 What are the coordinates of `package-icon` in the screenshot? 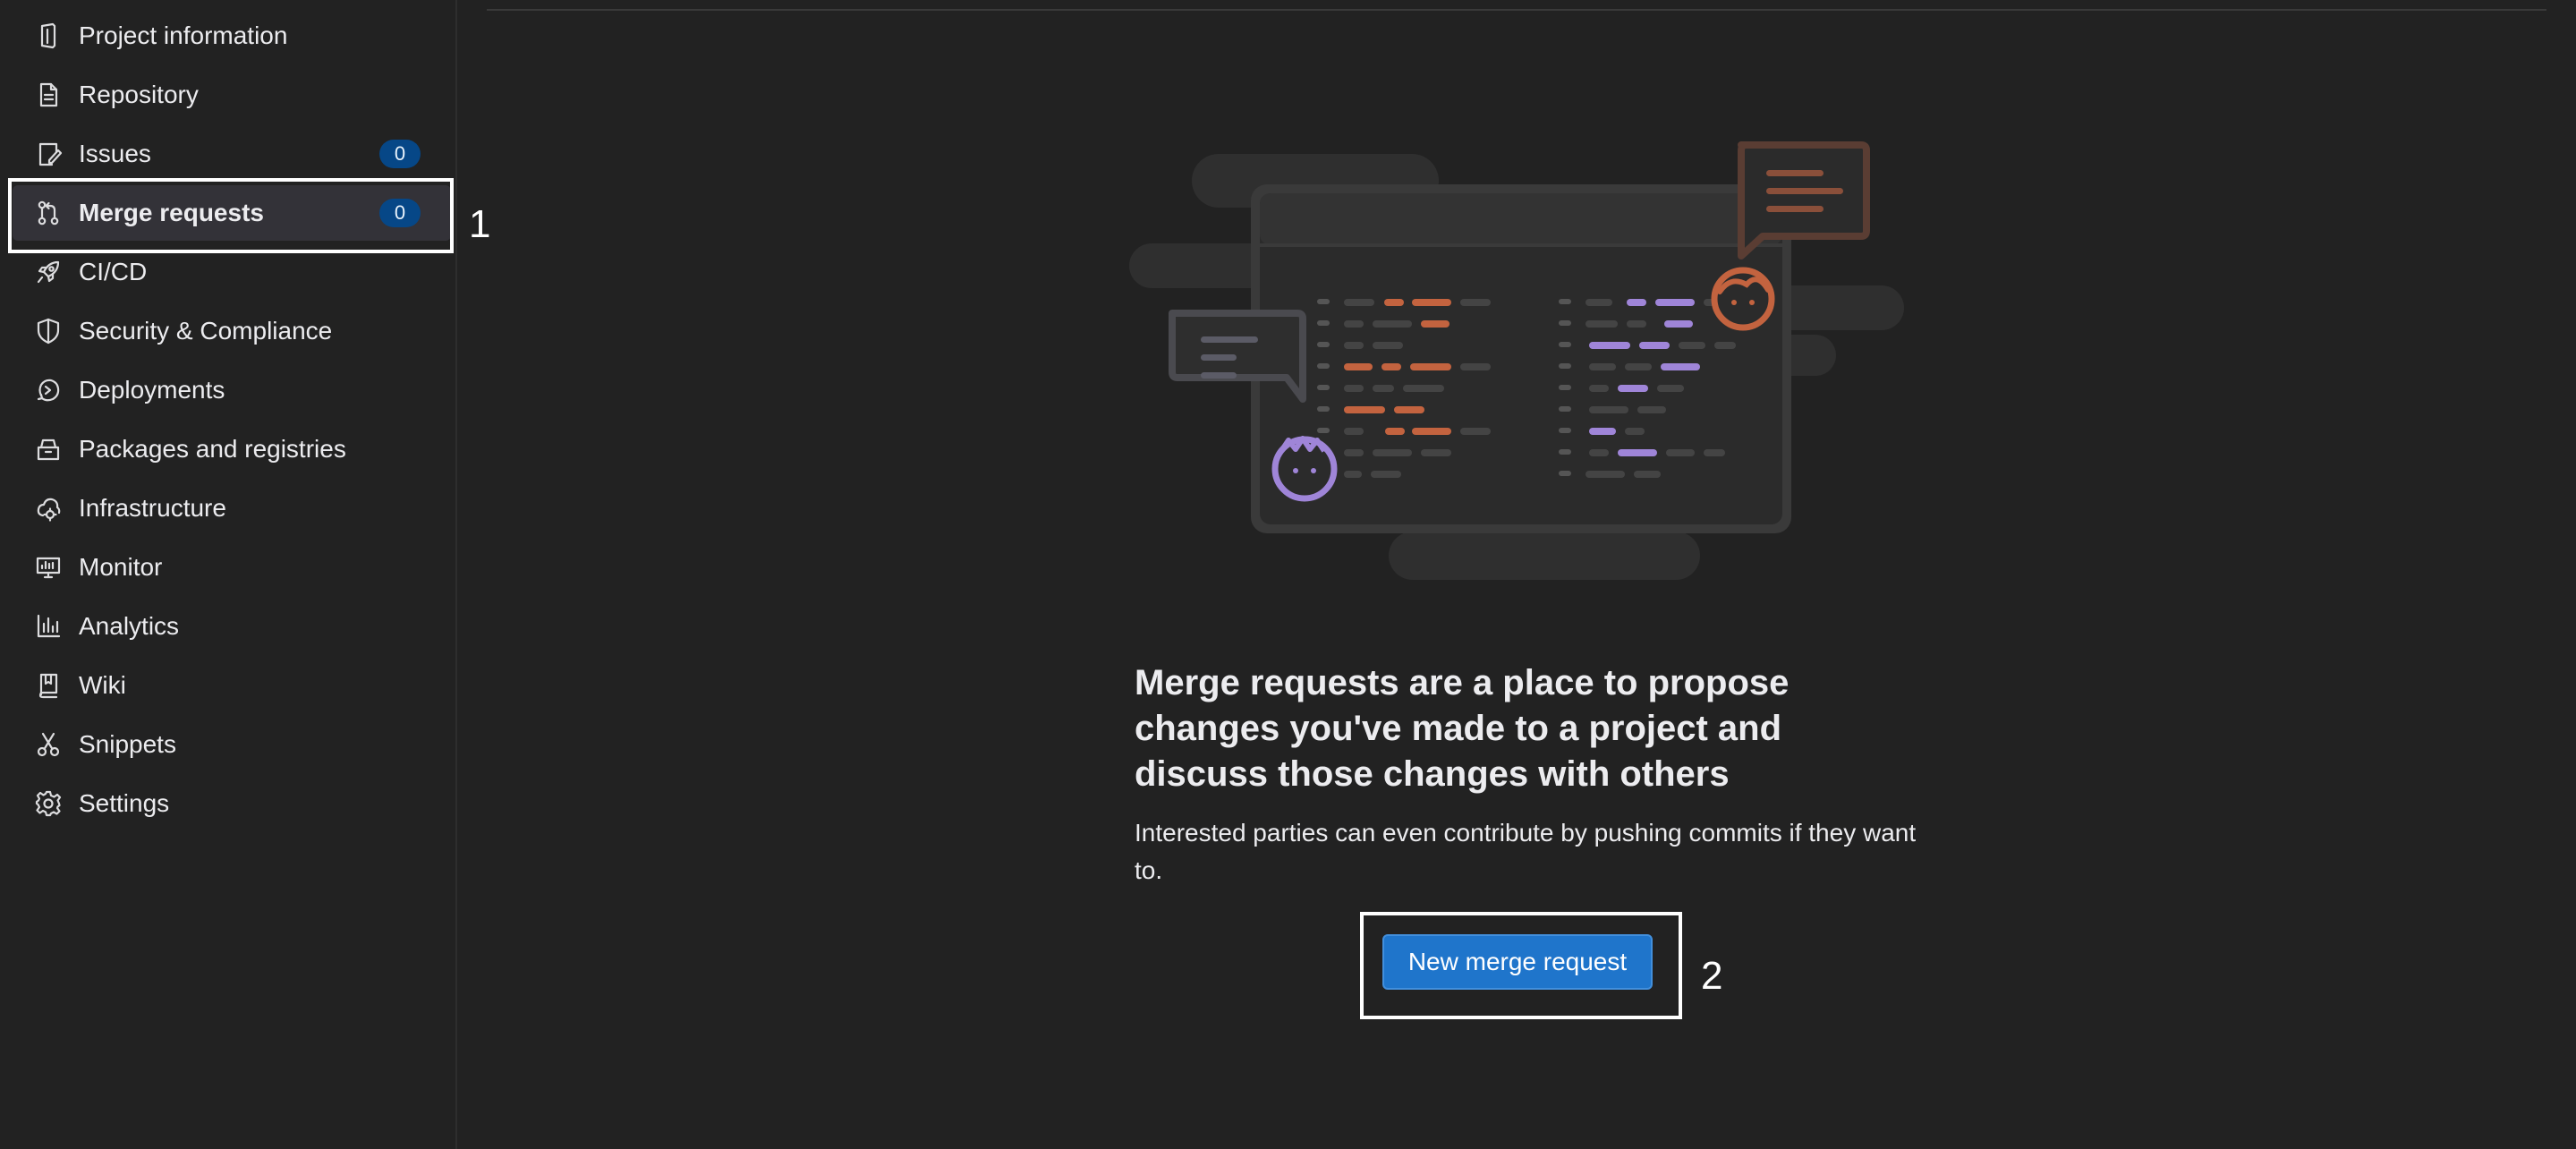 It's located at (48, 449).